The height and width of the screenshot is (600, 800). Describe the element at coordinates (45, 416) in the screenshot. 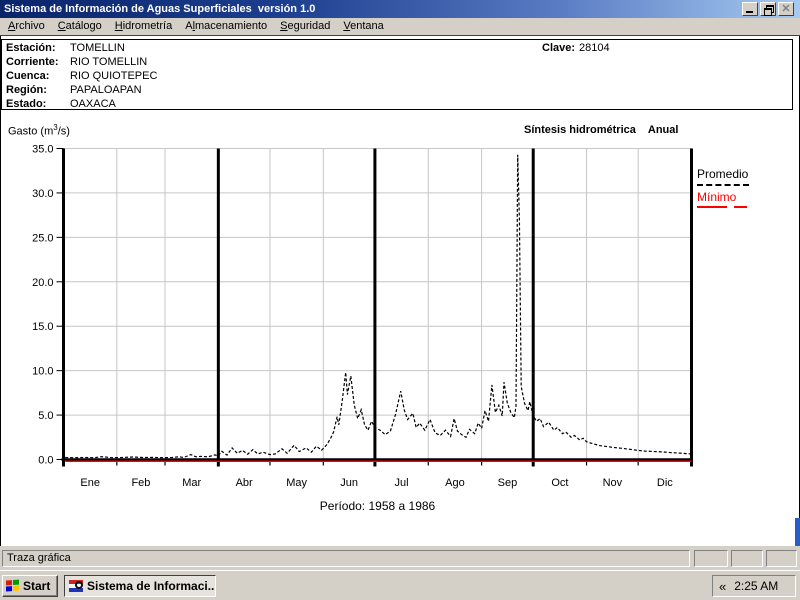

I see `y-tick-label: 5.0` at that location.